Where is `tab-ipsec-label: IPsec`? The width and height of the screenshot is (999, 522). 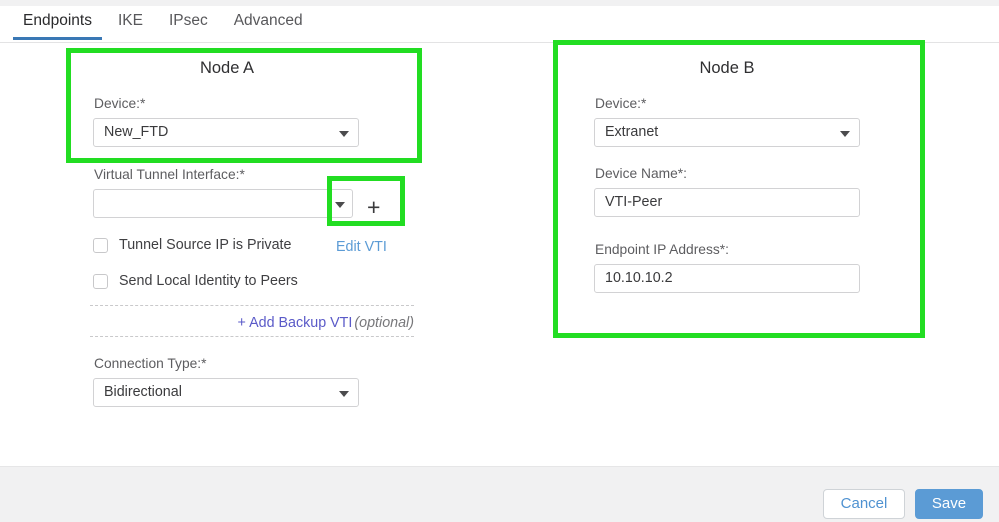 tab-ipsec-label: IPsec is located at coordinates (188, 20).